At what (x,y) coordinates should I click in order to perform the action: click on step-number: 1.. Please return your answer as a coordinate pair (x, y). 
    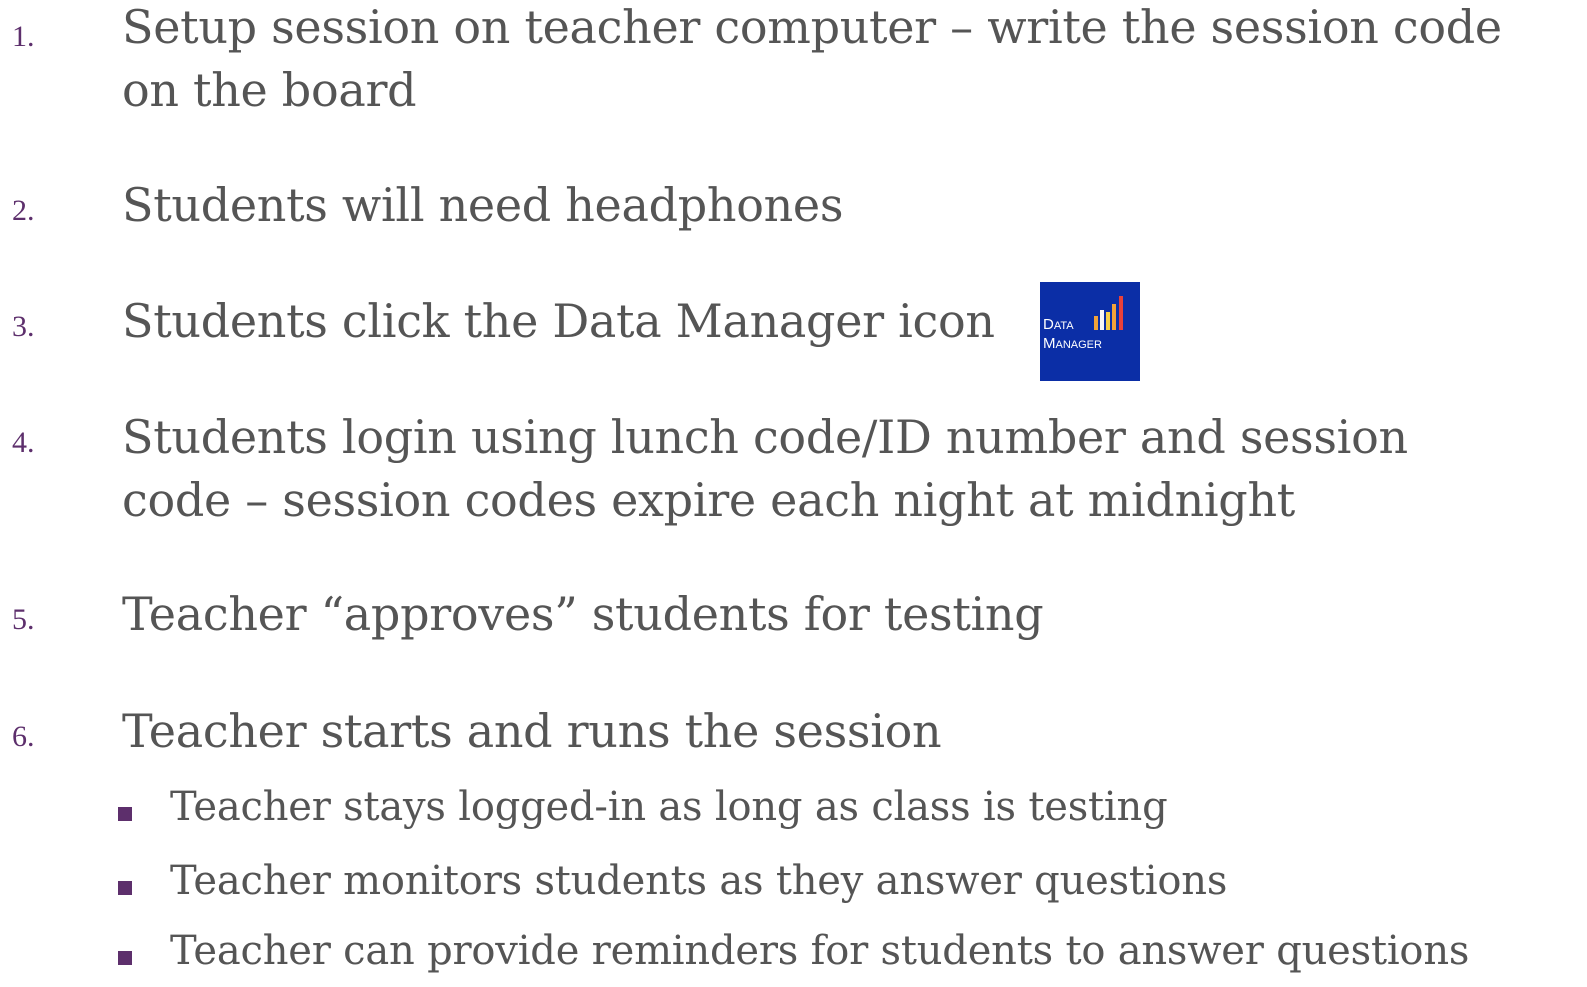
    Looking at the image, I should click on (23, 36).